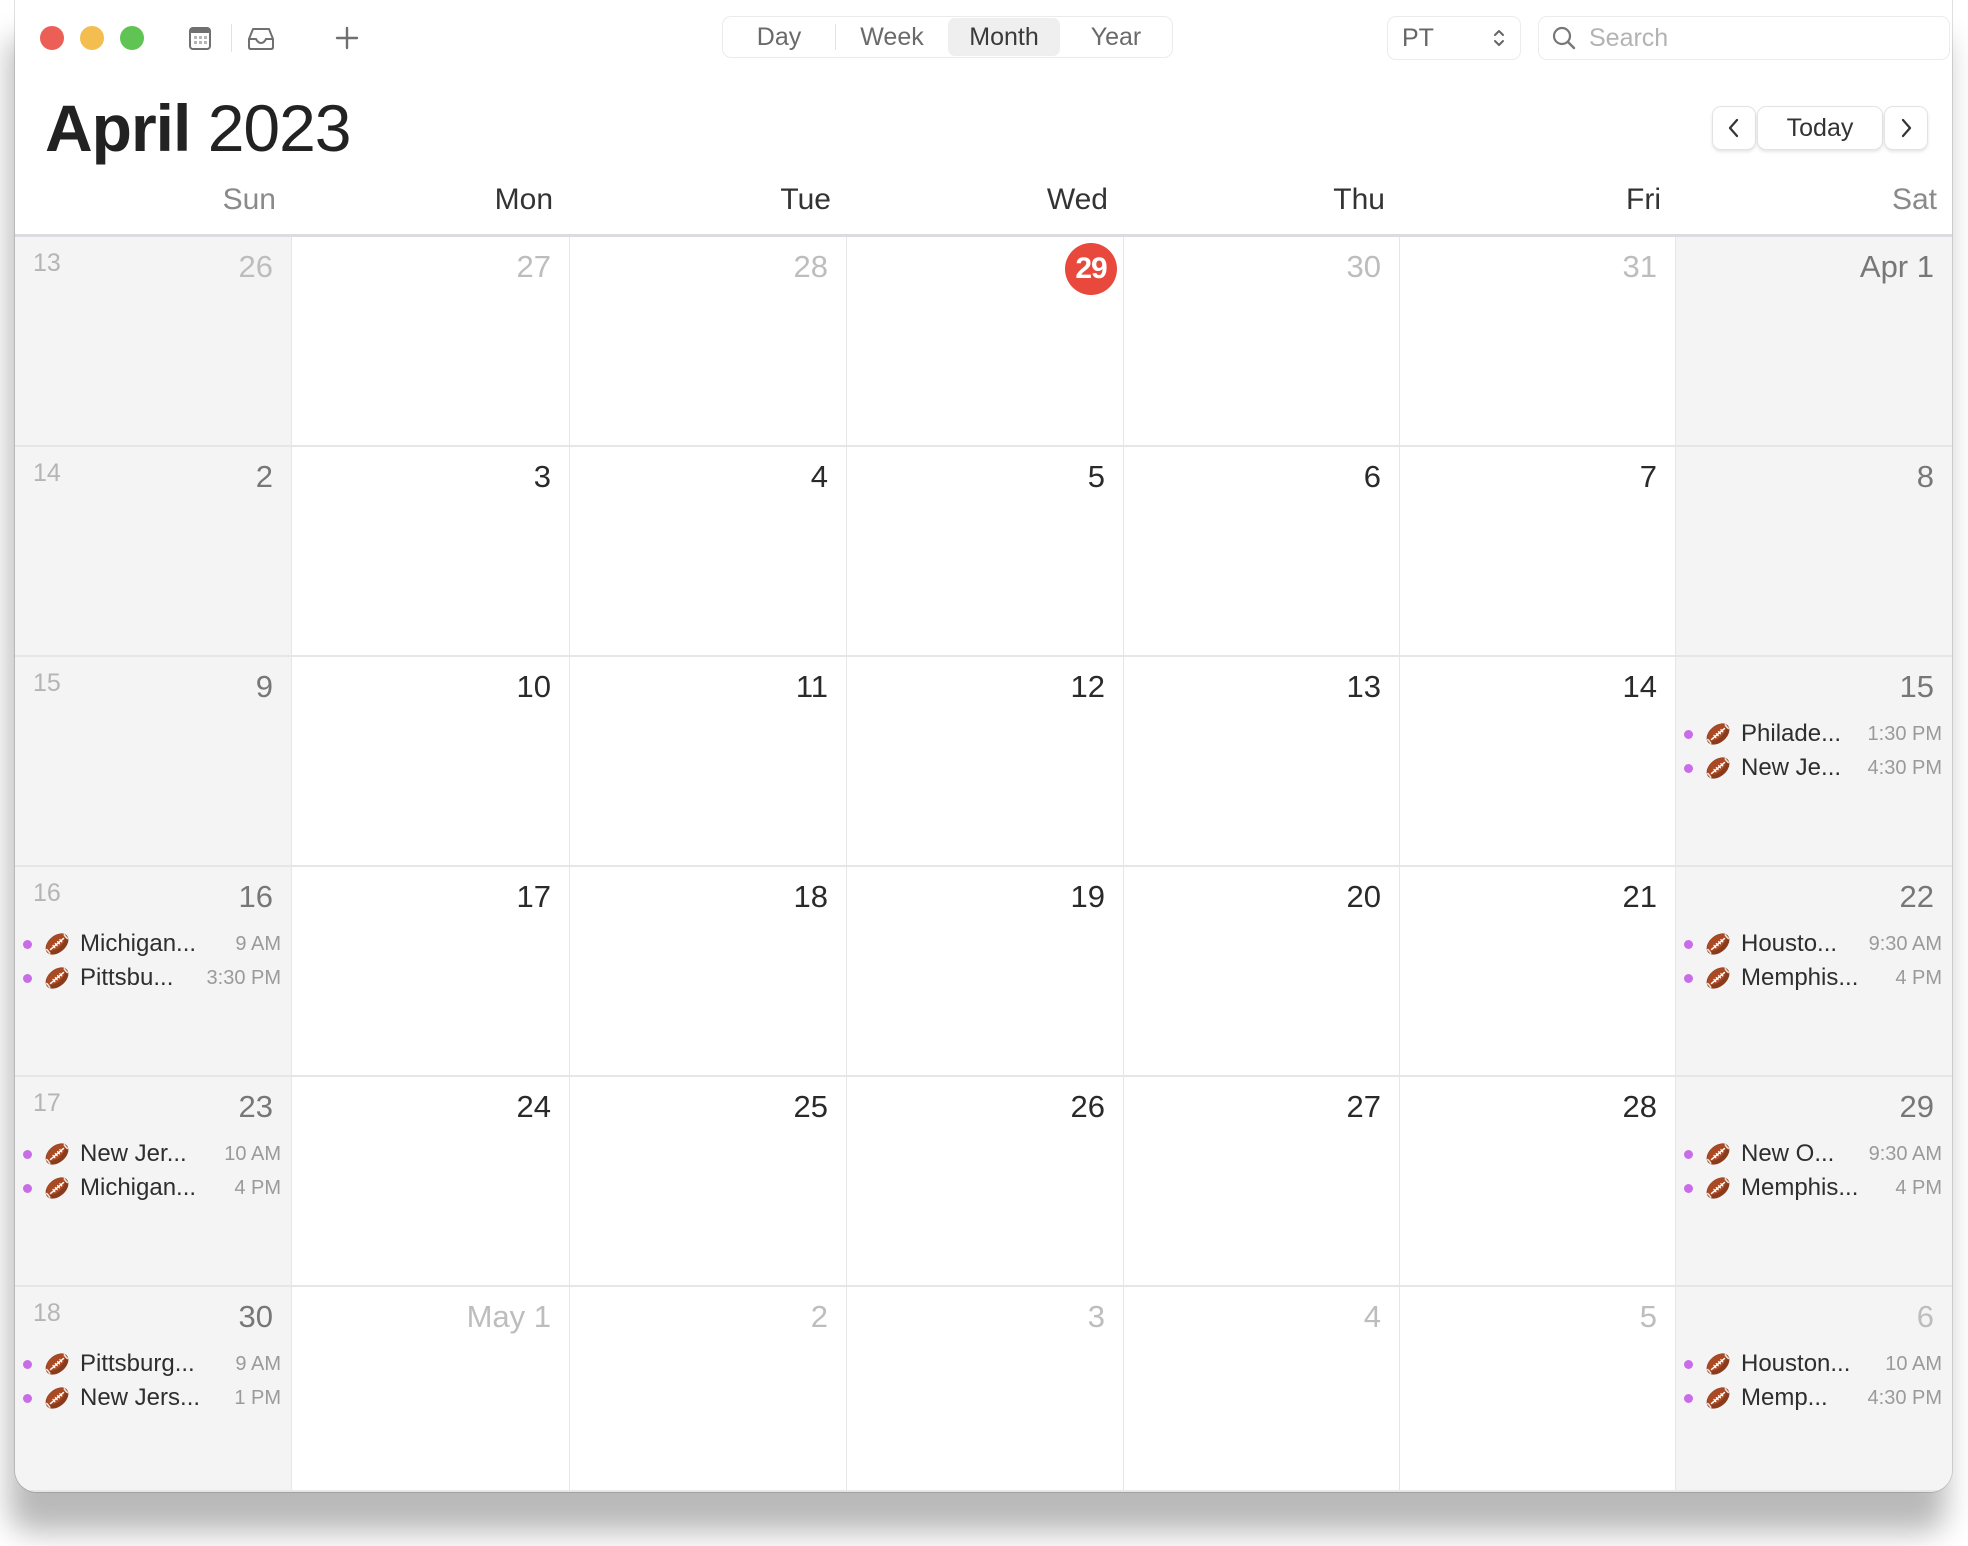 The height and width of the screenshot is (1546, 1968). I want to click on day-cell: 20, so click(1262, 972).